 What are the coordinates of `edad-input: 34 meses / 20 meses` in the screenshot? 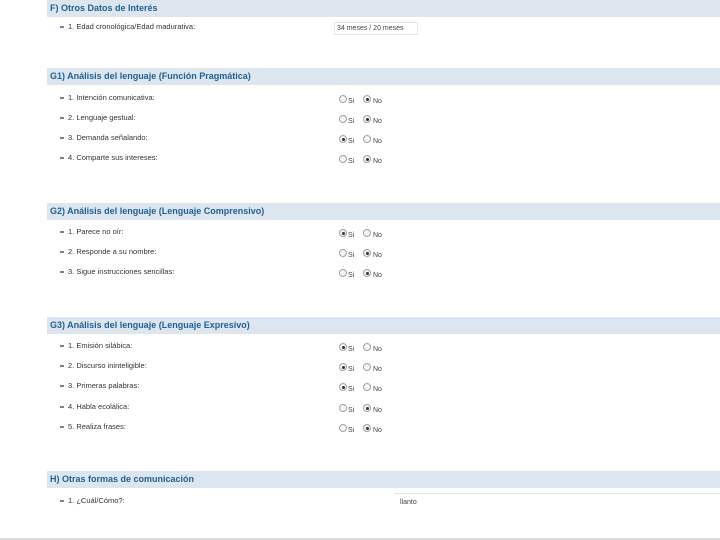 It's located at (376, 28).